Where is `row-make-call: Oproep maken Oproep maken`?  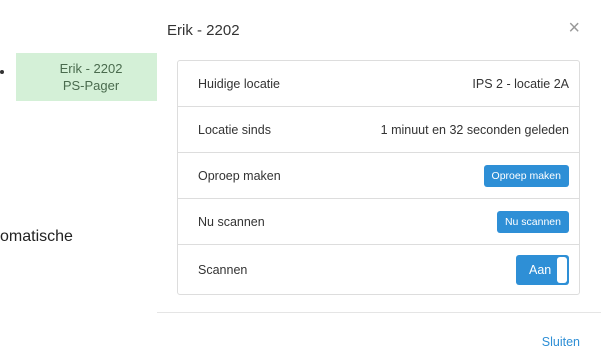
row-make-call: Oproep maken Oproep maken is located at coordinates (378, 176).